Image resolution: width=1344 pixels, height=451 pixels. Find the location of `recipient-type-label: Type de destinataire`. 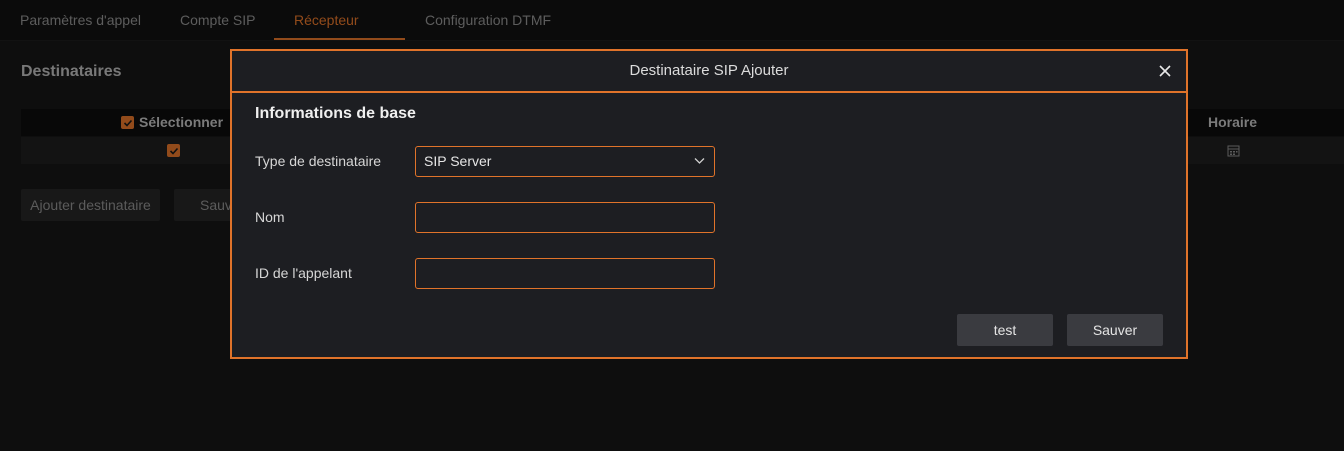

recipient-type-label: Type de destinataire is located at coordinates (318, 161).